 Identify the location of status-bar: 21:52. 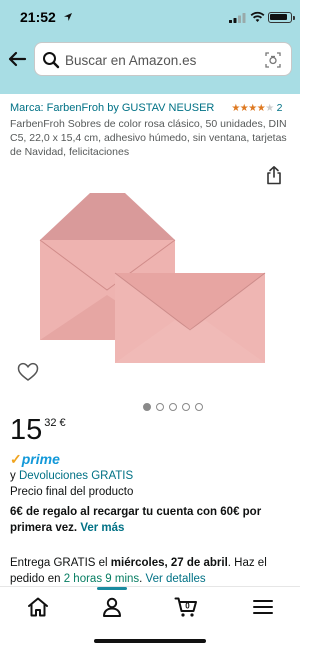
(150, 17).